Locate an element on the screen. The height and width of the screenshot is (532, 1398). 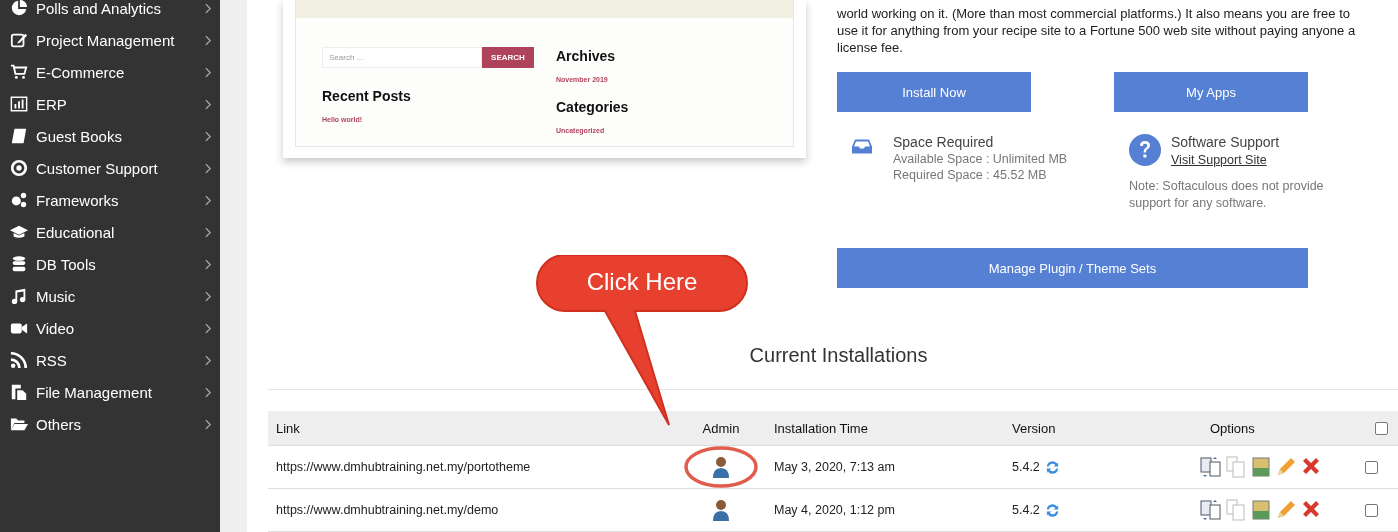
column-header: Version is located at coordinates (1034, 428).